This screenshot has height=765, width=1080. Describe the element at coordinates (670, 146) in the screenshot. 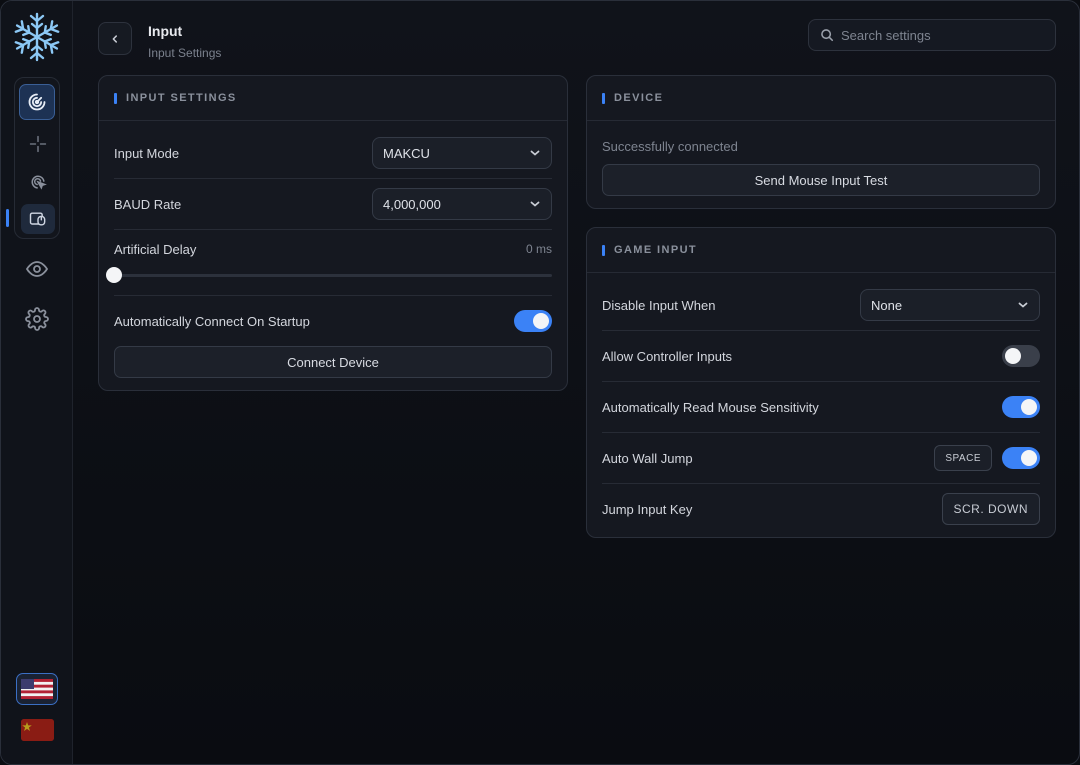

I see `device-status: Successfully connected` at that location.